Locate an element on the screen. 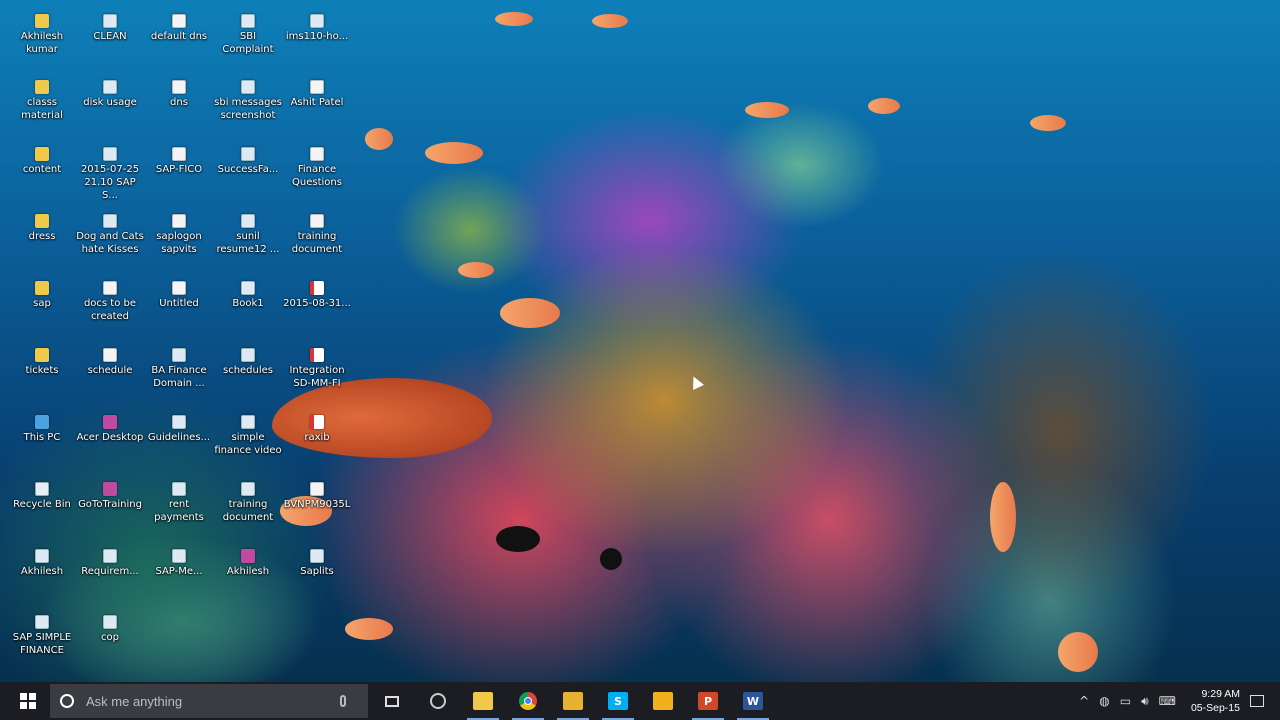 The image size is (1280, 720). taskbar-teamviewer-app is located at coordinates (663, 701).